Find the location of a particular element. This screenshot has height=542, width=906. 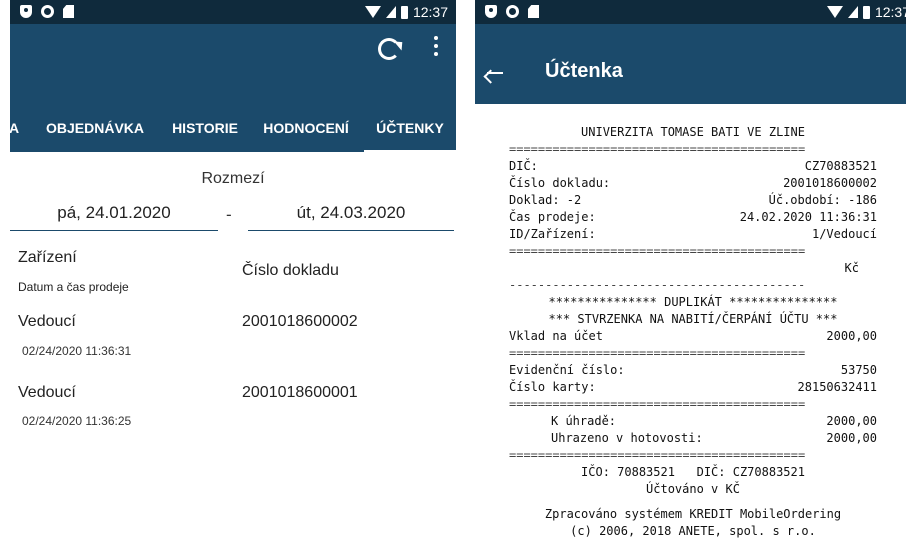

receipt-row: K úhradě: 2000,00 is located at coordinates (714, 421).